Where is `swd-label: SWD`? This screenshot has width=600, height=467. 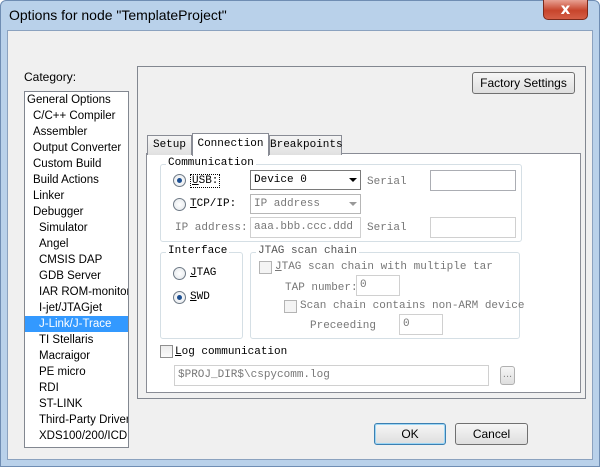 swd-label: SWD is located at coordinates (200, 297).